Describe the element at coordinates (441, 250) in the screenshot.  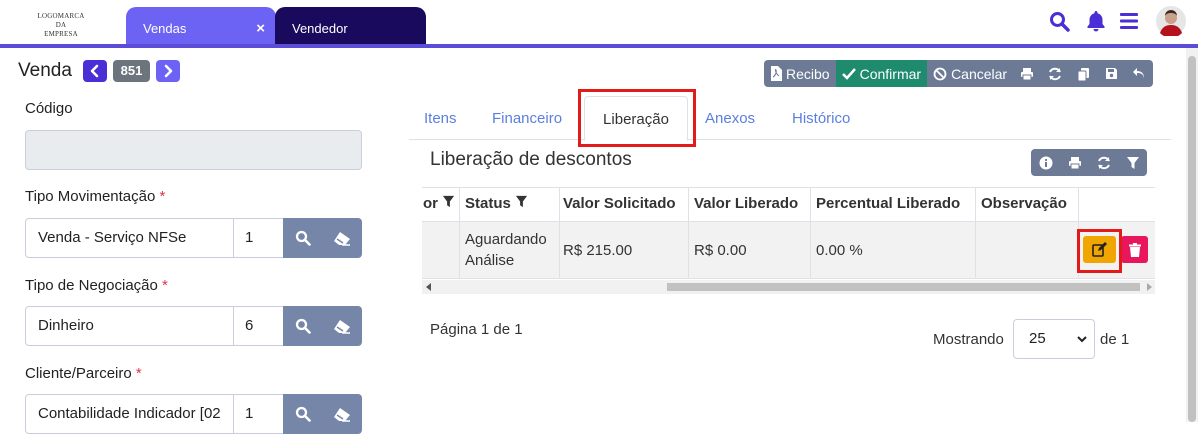
I see `table-cell` at that location.